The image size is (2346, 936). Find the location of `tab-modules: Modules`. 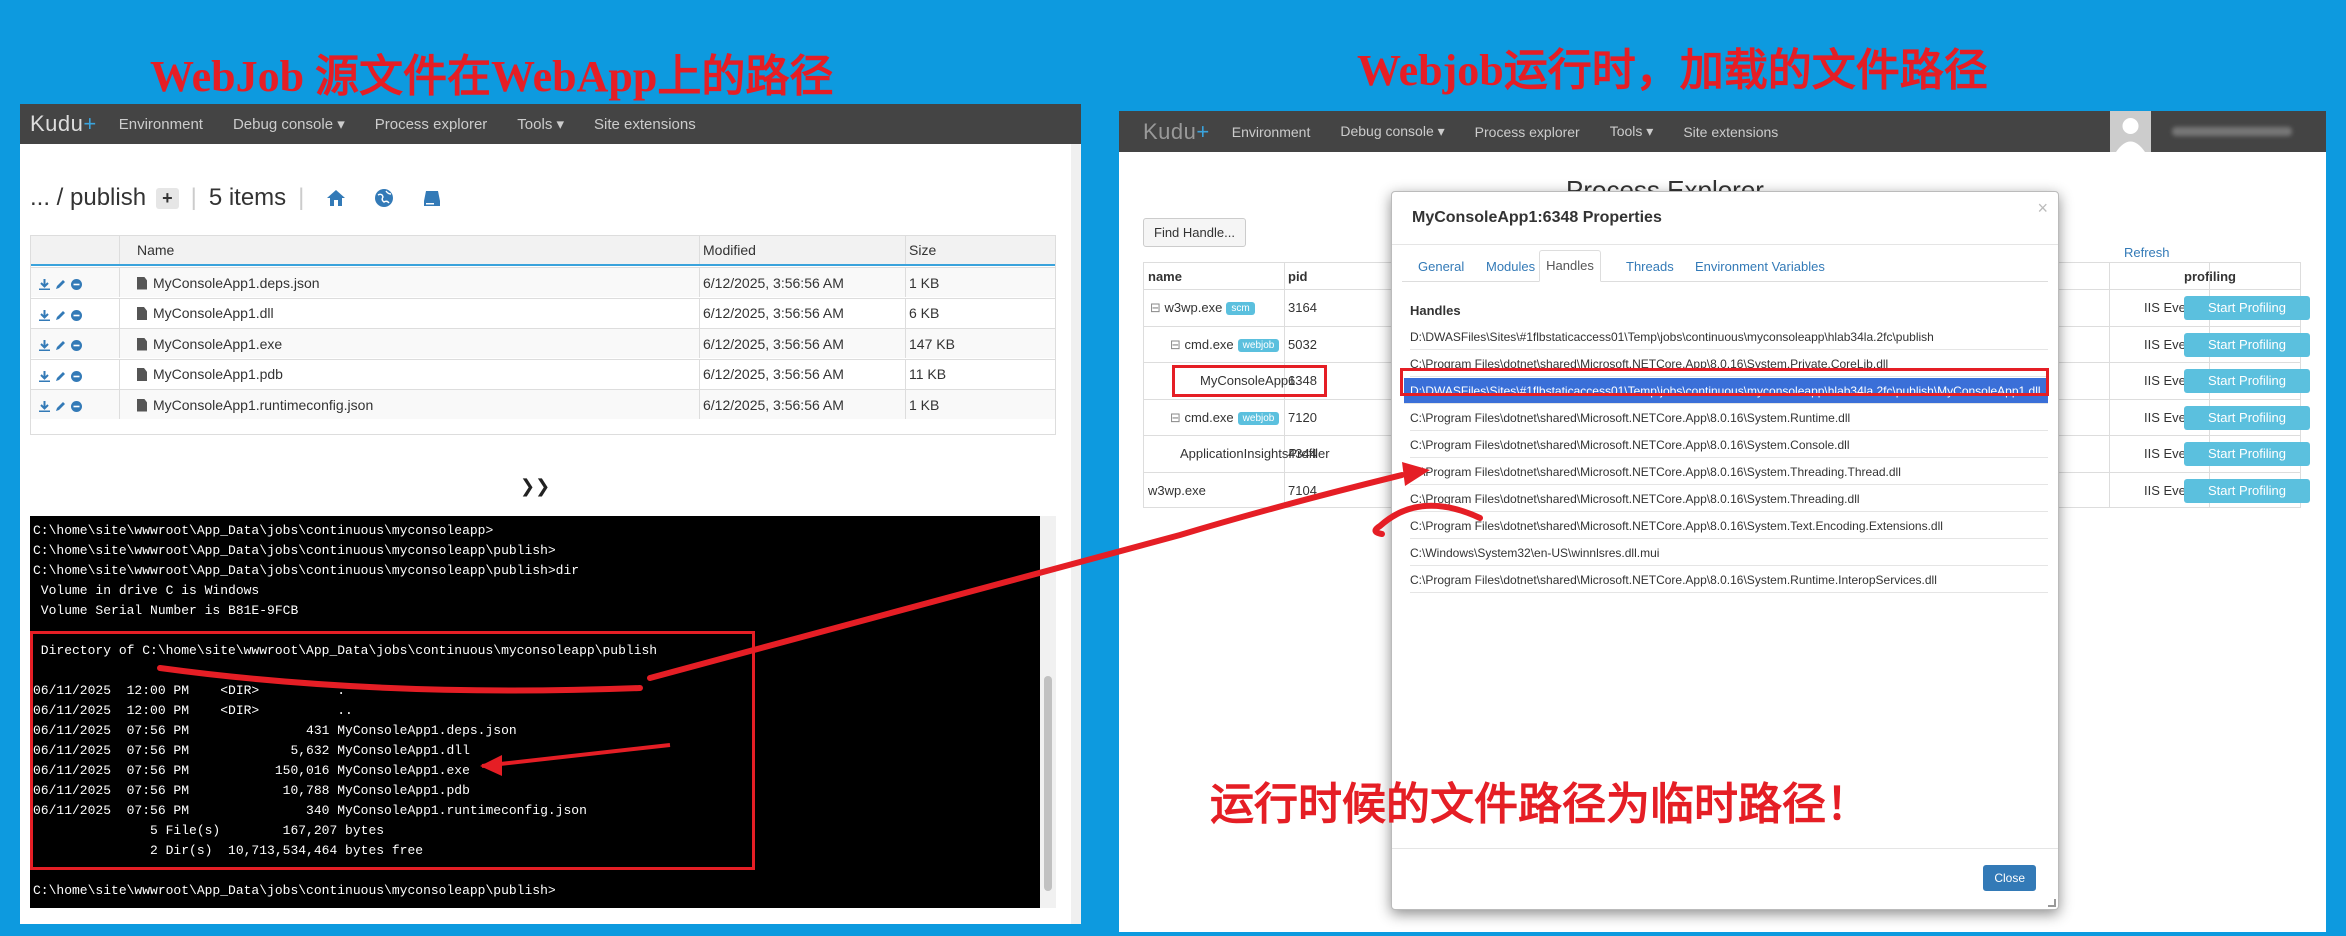

tab-modules: Modules is located at coordinates (1510, 266).